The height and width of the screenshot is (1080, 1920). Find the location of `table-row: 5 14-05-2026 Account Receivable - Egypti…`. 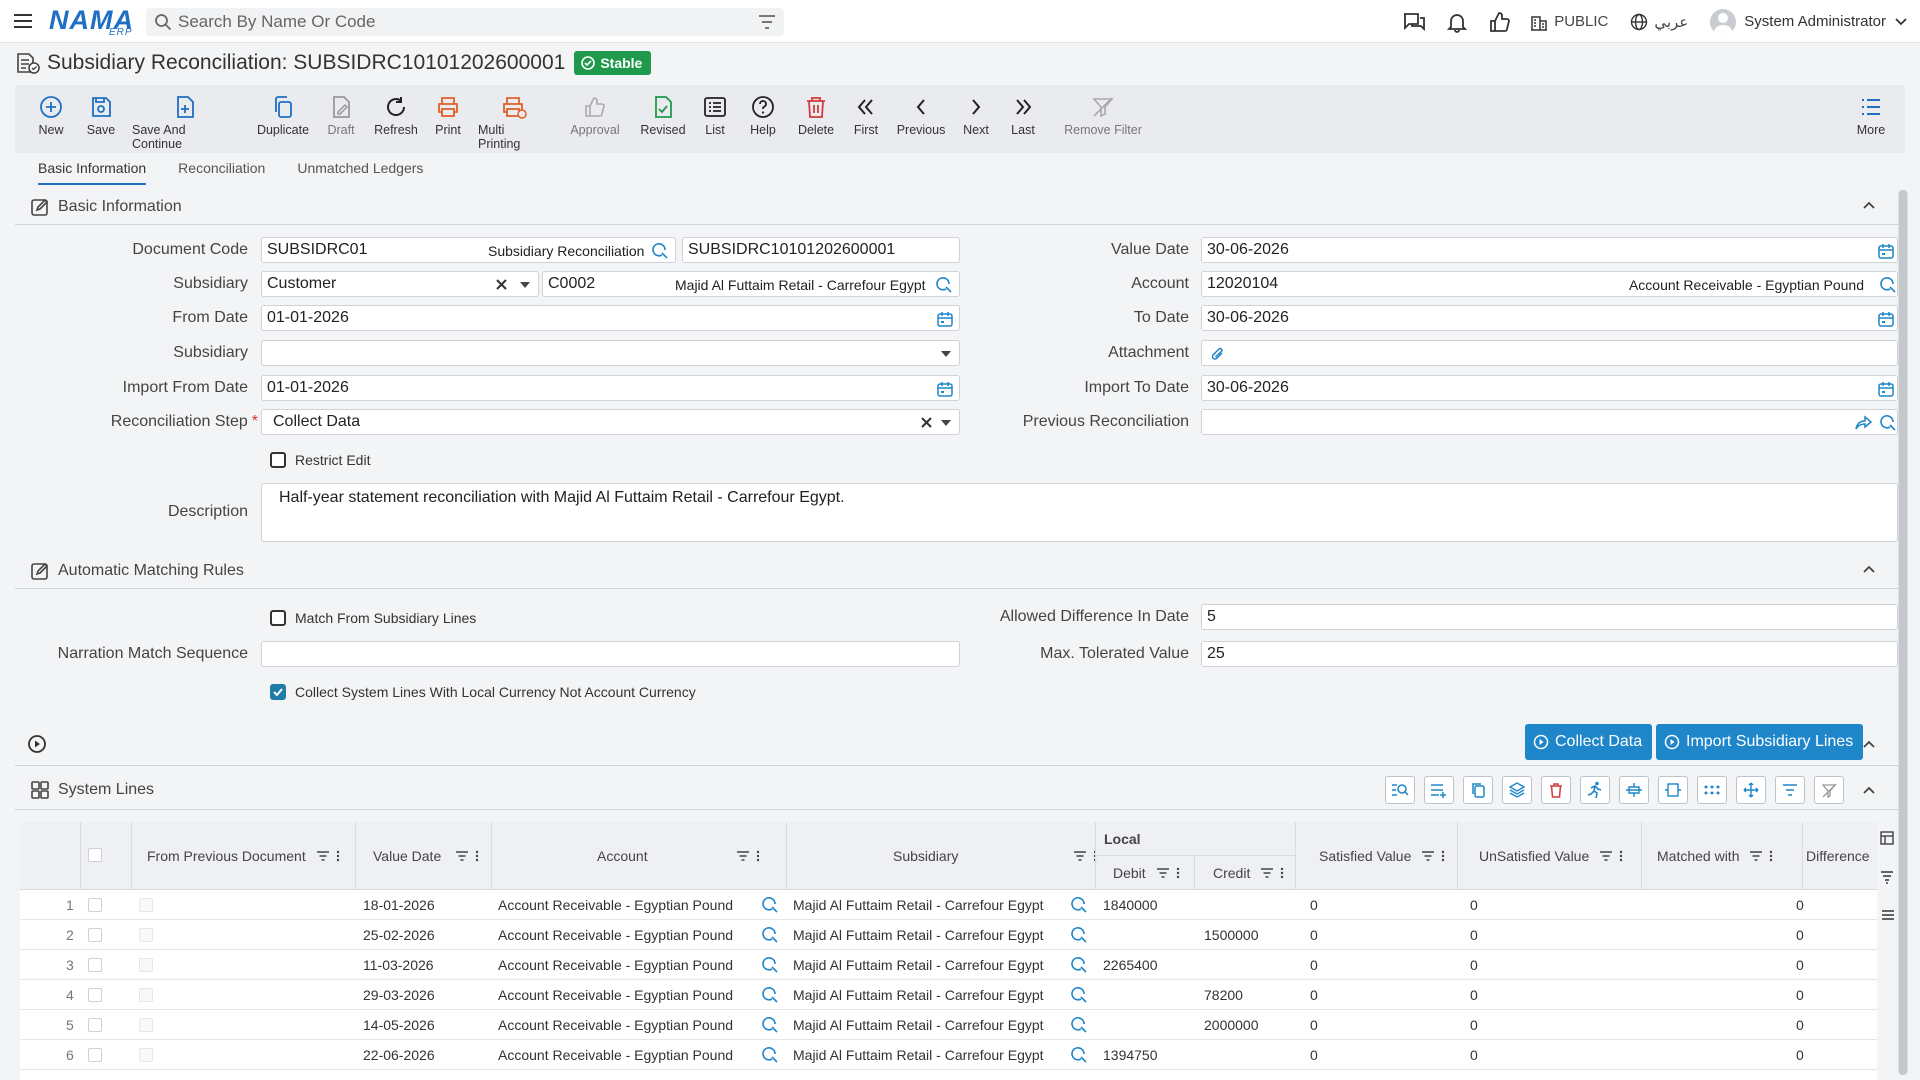

table-row: 5 14-05-2026 Account Receivable - Egypti… is located at coordinates (948, 1025).